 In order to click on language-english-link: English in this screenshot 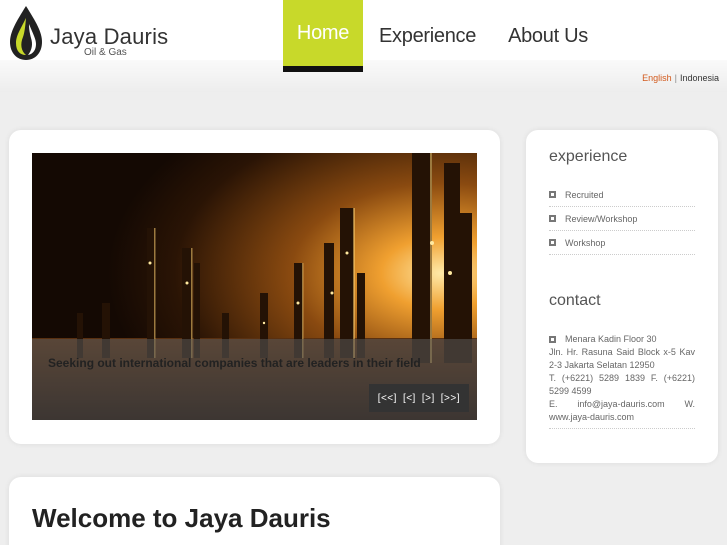, I will do `click(657, 78)`.